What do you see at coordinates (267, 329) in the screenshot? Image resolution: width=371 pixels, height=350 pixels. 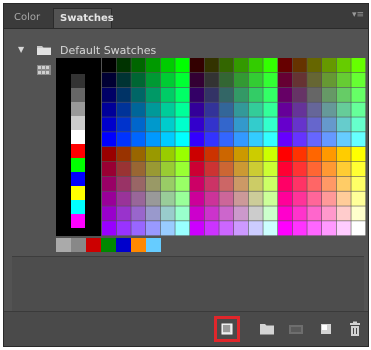 I see `new-group-button` at bounding box center [267, 329].